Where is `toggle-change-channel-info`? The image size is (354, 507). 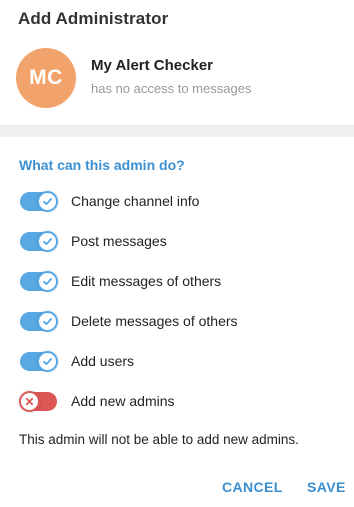
toggle-change-channel-info is located at coordinates (39, 201).